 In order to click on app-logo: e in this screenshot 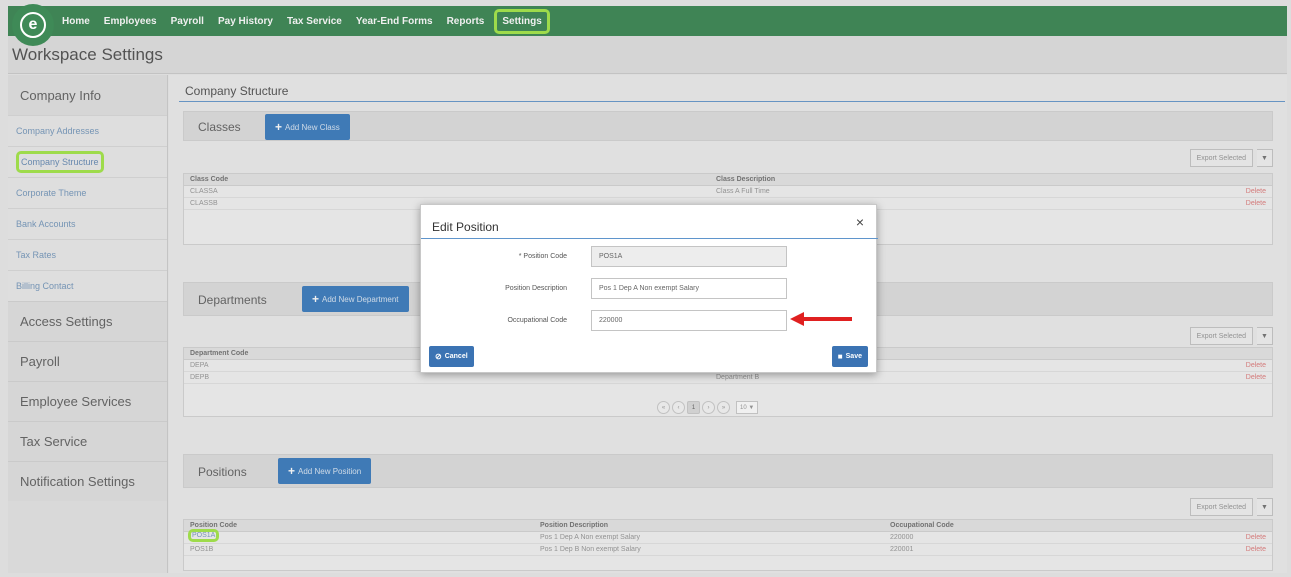, I will do `click(33, 25)`.